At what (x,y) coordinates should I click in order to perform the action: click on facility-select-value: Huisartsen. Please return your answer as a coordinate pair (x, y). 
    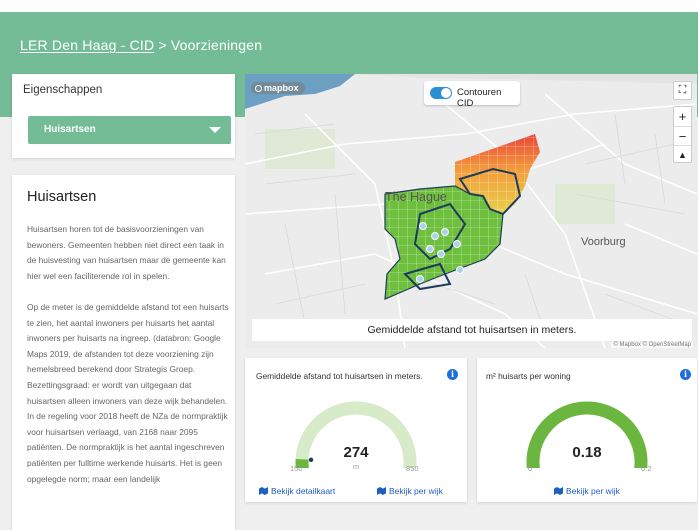
    Looking at the image, I should click on (70, 129).